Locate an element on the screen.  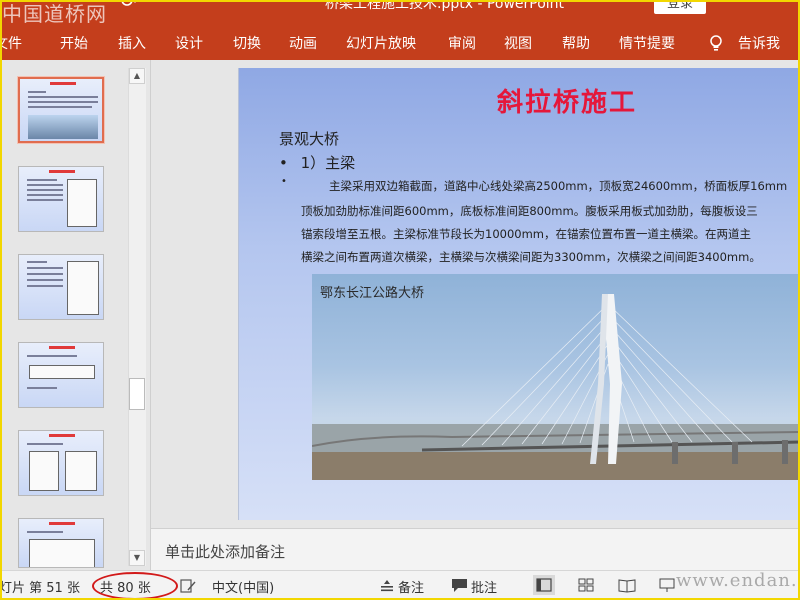
tab-animations: 动画 is located at coordinates (303, 44).